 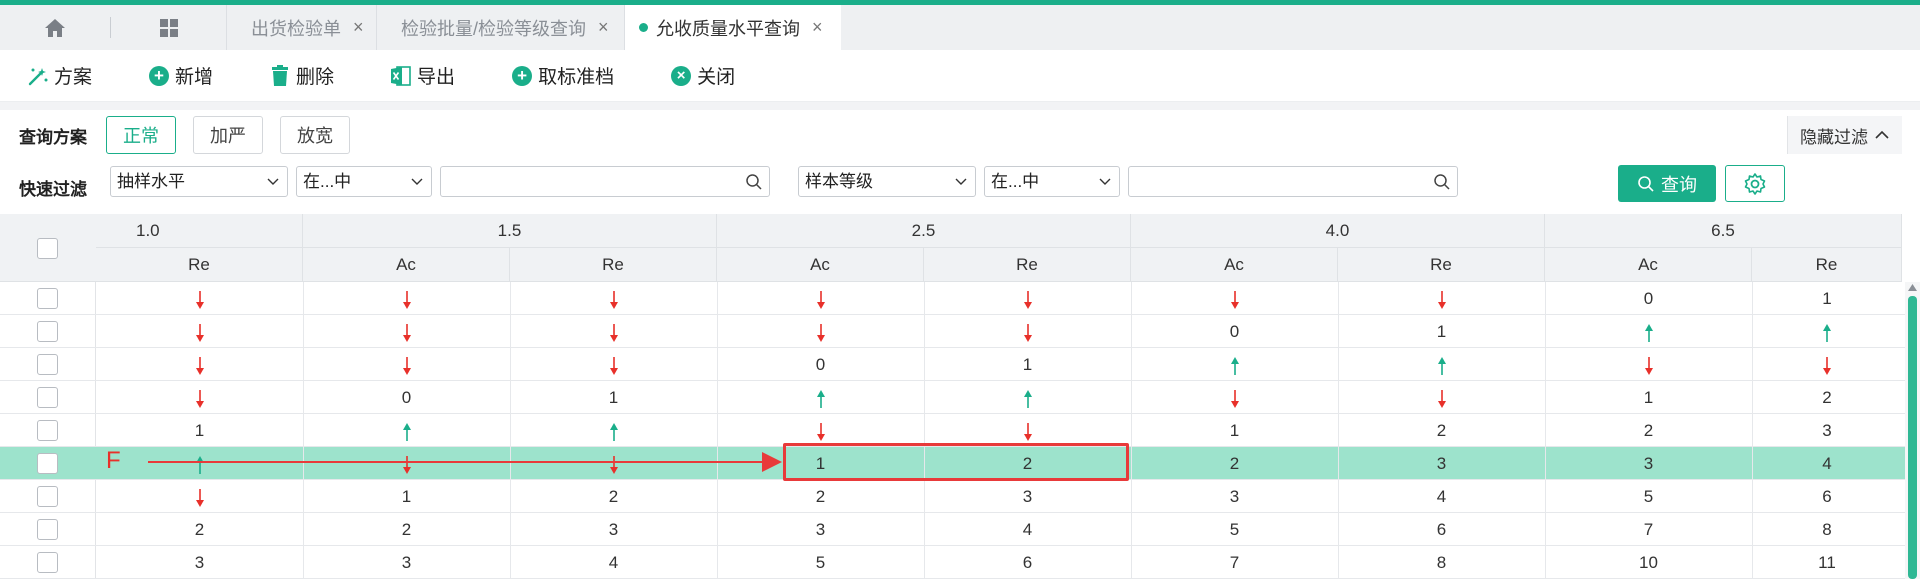 I want to click on filter-field-select-2: 样本等级, so click(x=887, y=181).